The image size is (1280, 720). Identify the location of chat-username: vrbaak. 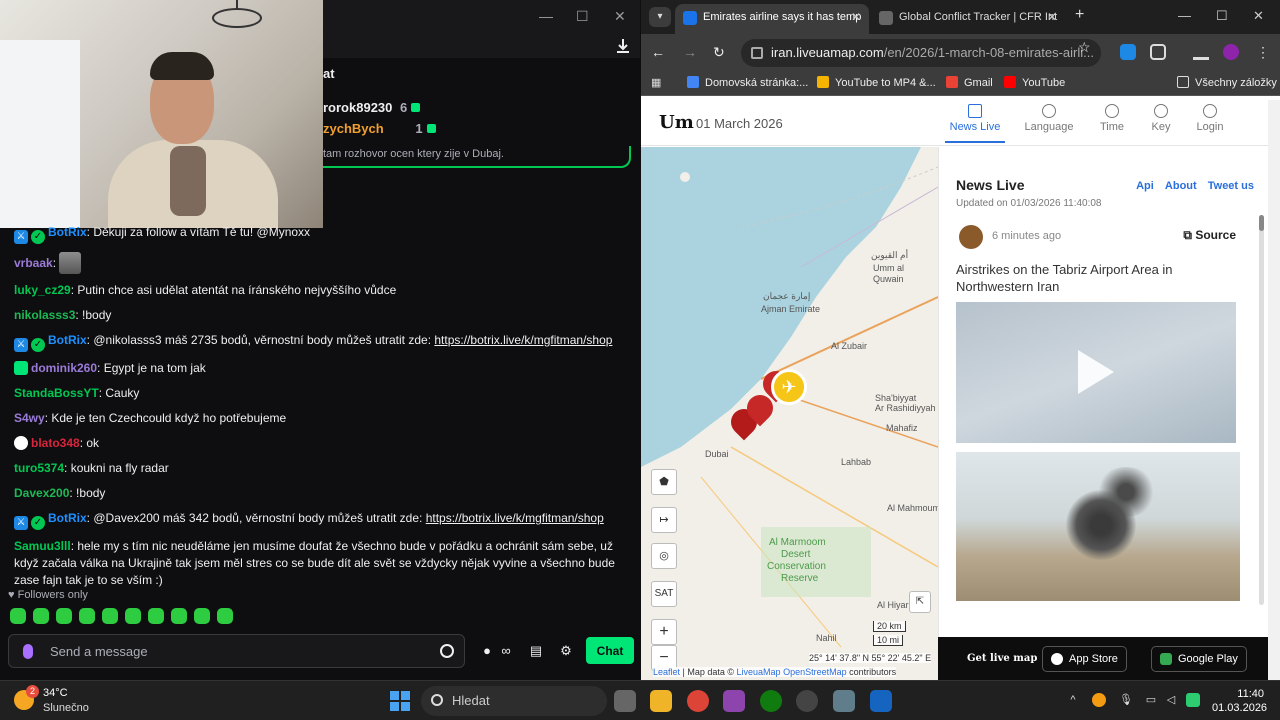
(33, 263).